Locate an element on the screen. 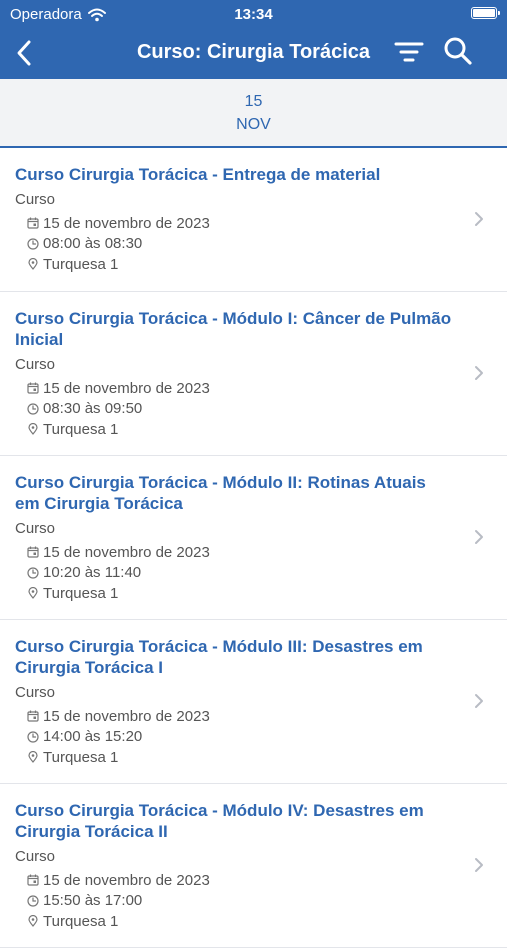  event-time: 08:30 às 09:50 is located at coordinates (93, 409).